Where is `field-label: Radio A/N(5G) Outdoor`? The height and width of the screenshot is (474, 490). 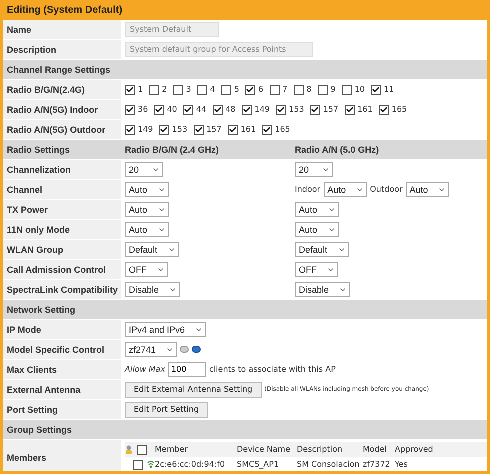
field-label: Radio A/N(5G) Outdoor is located at coordinates (62, 129).